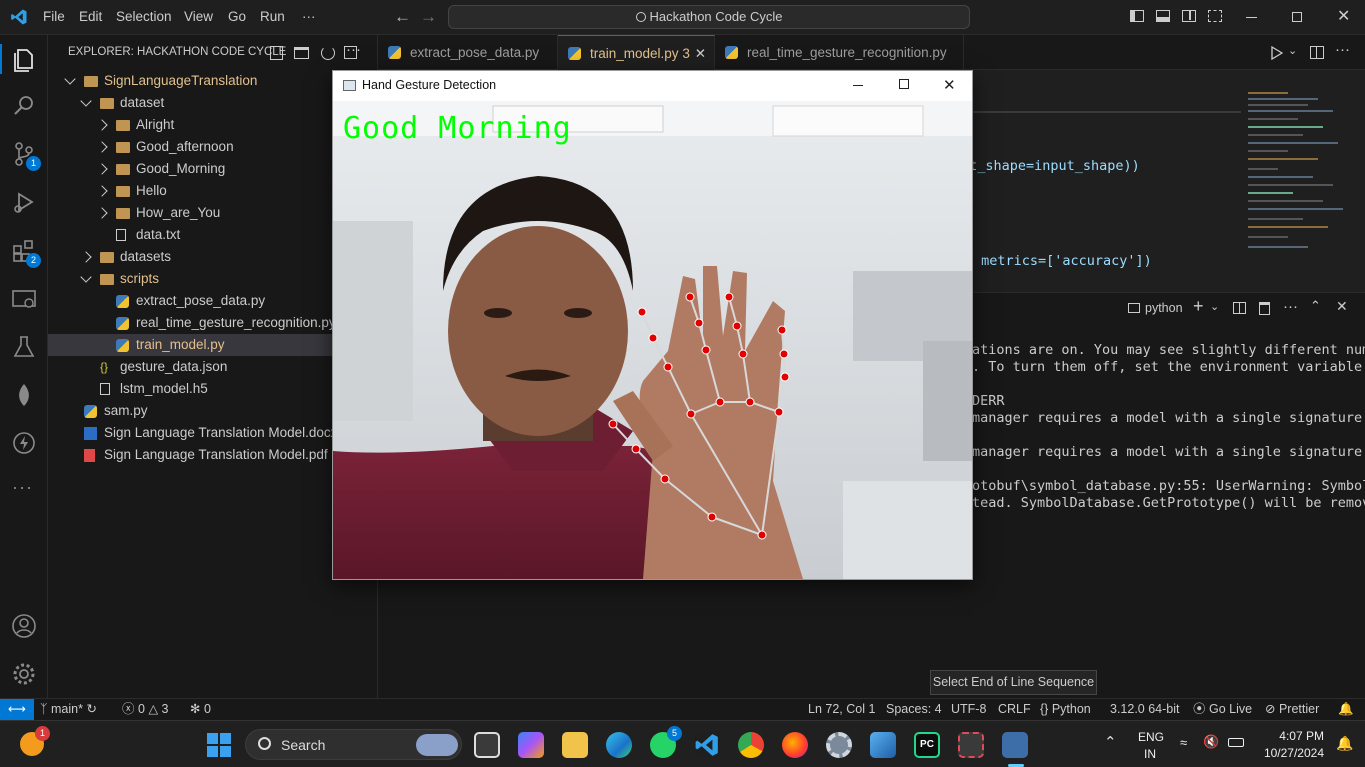 The width and height of the screenshot is (1365, 767). I want to click on menu-view: View, so click(198, 16).